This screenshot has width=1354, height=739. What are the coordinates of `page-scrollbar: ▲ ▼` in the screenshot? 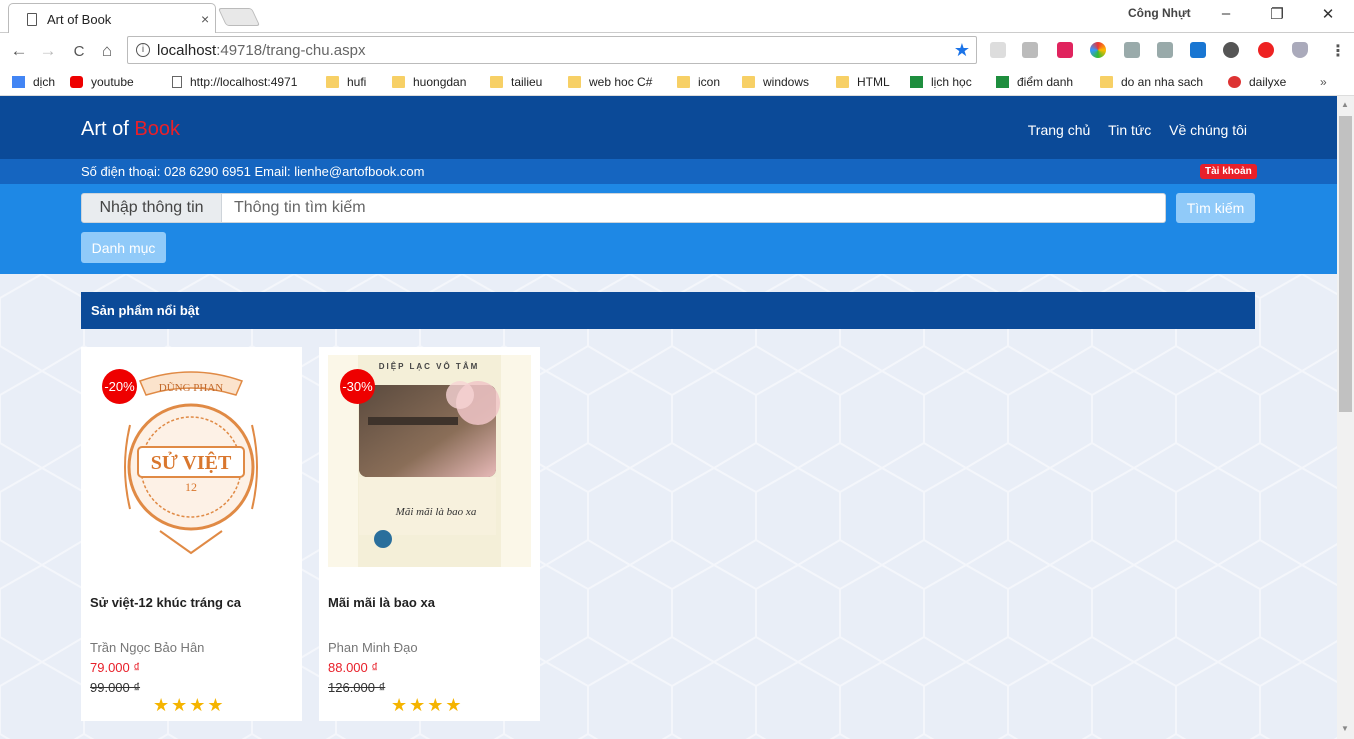 It's located at (1345, 417).